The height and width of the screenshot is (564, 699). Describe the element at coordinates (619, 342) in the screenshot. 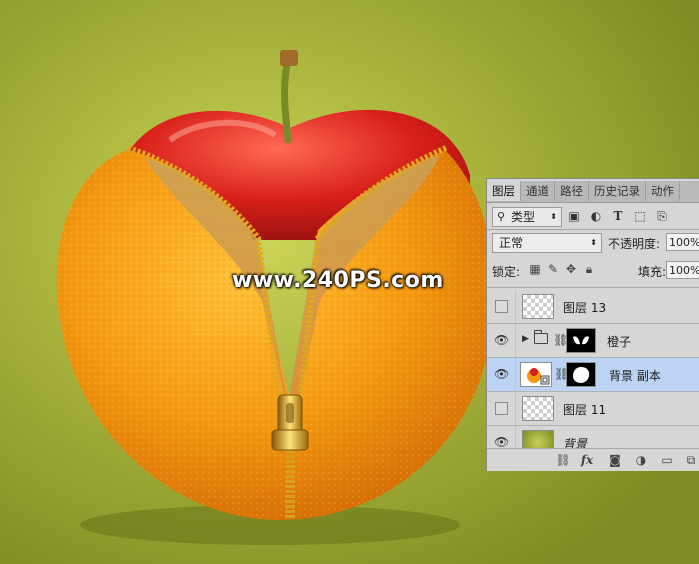

I see `layer-name: 橙子` at that location.